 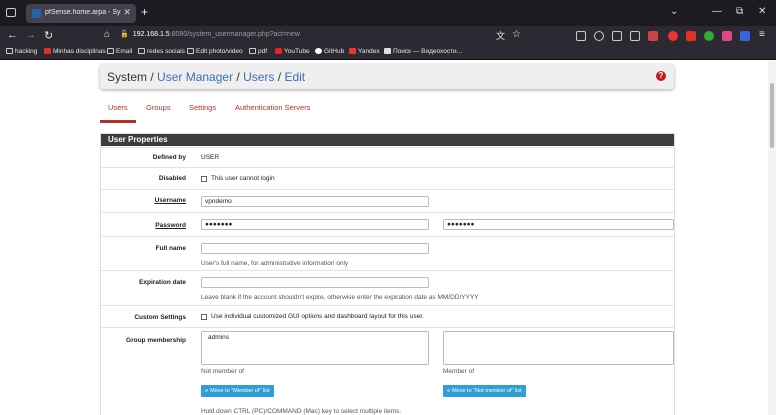 I want to click on bookmark-item: GitHub, so click(x=329, y=51).